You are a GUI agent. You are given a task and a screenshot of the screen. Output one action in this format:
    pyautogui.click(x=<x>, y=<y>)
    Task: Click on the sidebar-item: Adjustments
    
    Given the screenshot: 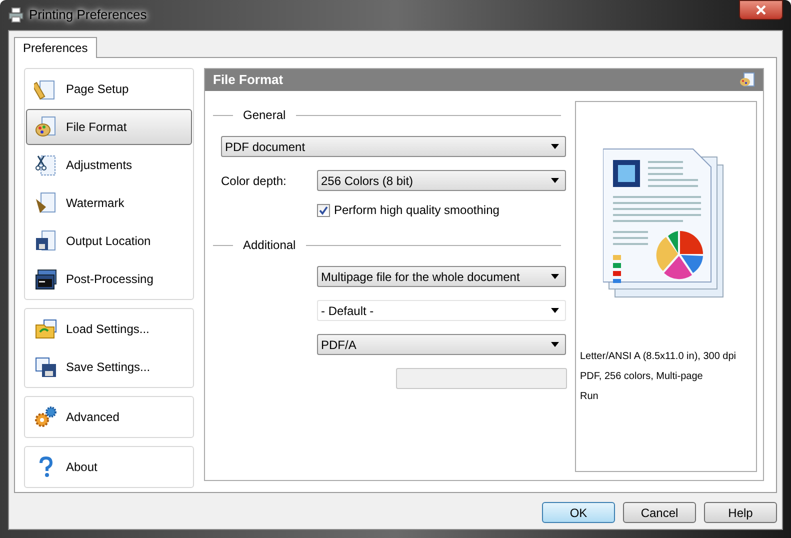 What is the action you would take?
    pyautogui.click(x=109, y=165)
    